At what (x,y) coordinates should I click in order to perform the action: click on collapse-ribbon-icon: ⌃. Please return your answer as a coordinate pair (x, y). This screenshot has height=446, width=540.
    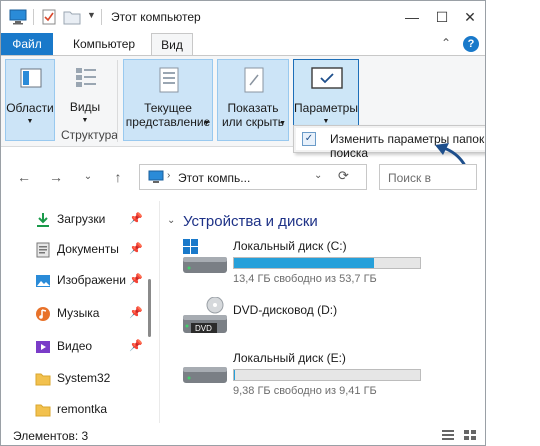
    Looking at the image, I should click on (446, 43).